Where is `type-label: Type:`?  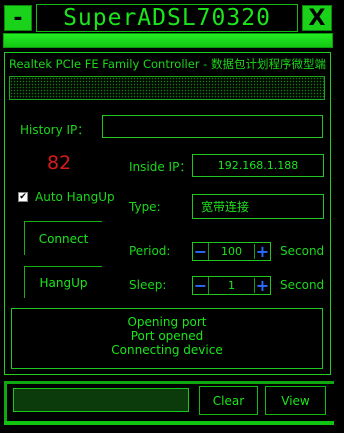
type-label: Type: is located at coordinates (145, 207).